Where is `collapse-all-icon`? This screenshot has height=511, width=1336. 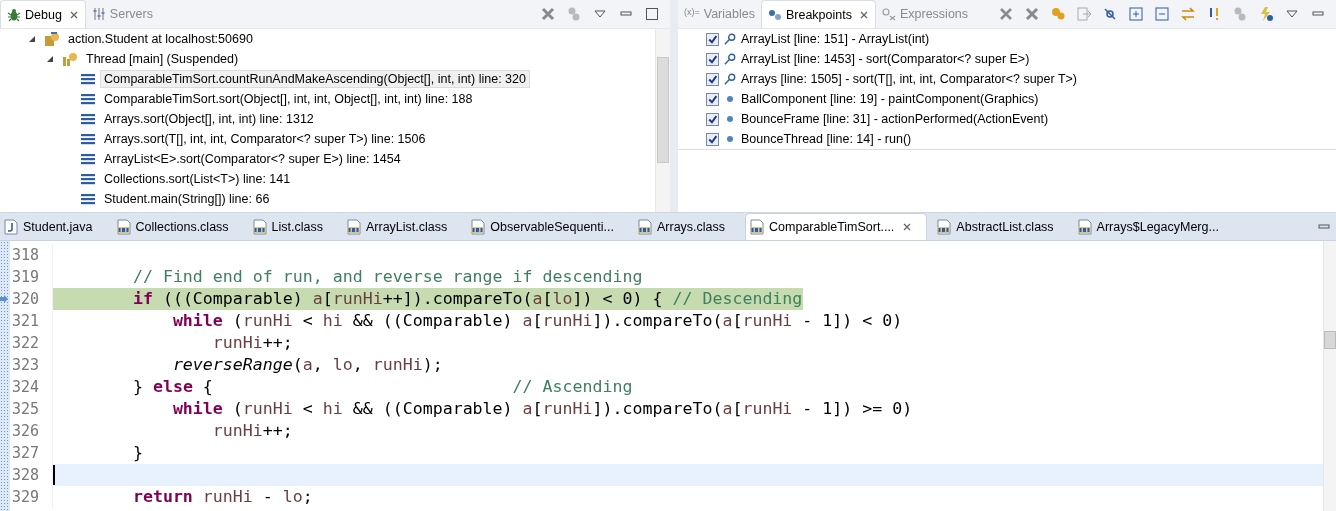 collapse-all-icon is located at coordinates (1162, 14).